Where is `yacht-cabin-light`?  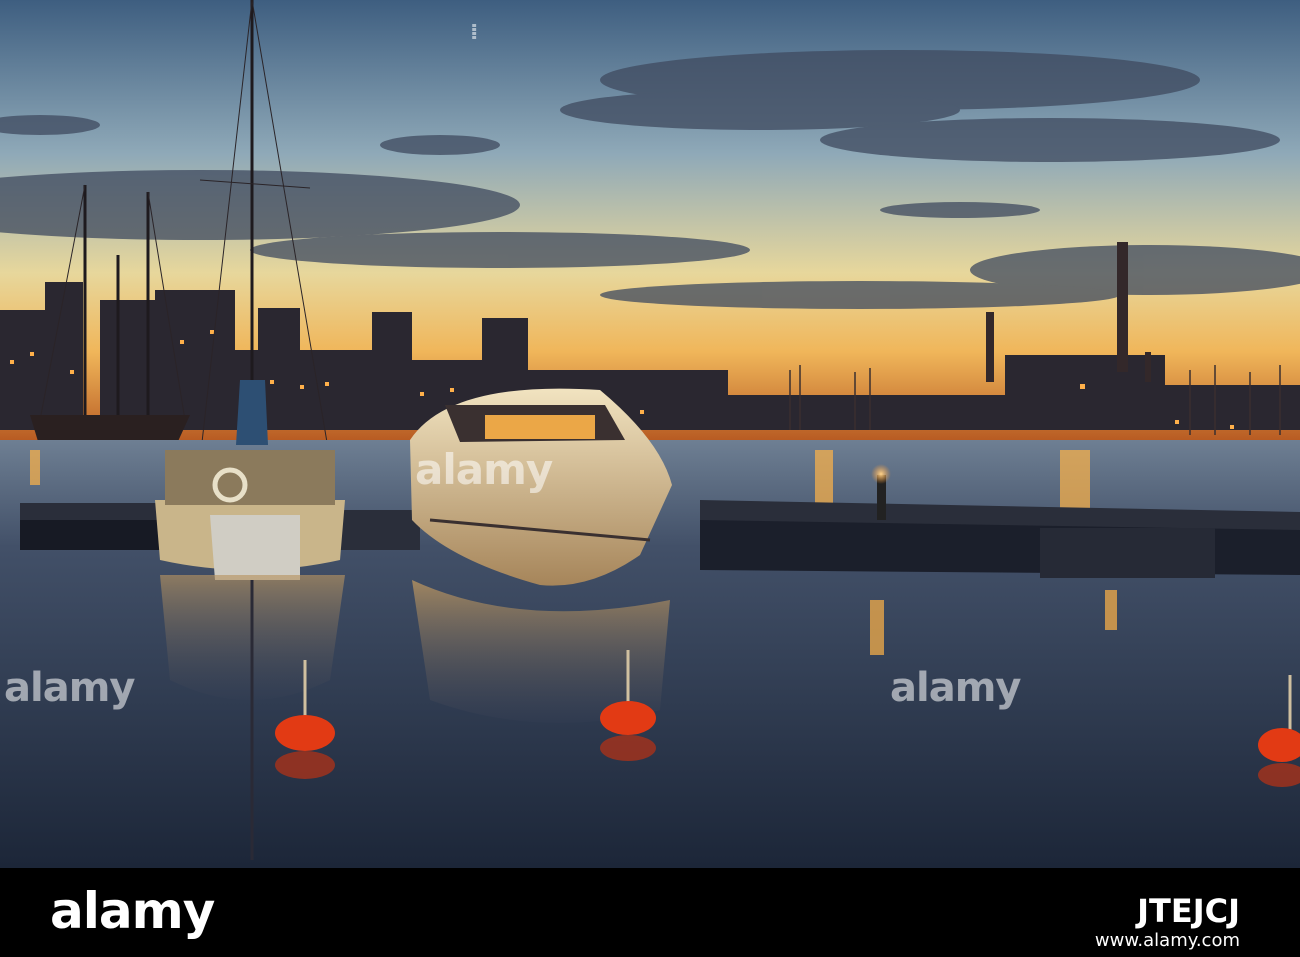 yacht-cabin-light is located at coordinates (540, 427).